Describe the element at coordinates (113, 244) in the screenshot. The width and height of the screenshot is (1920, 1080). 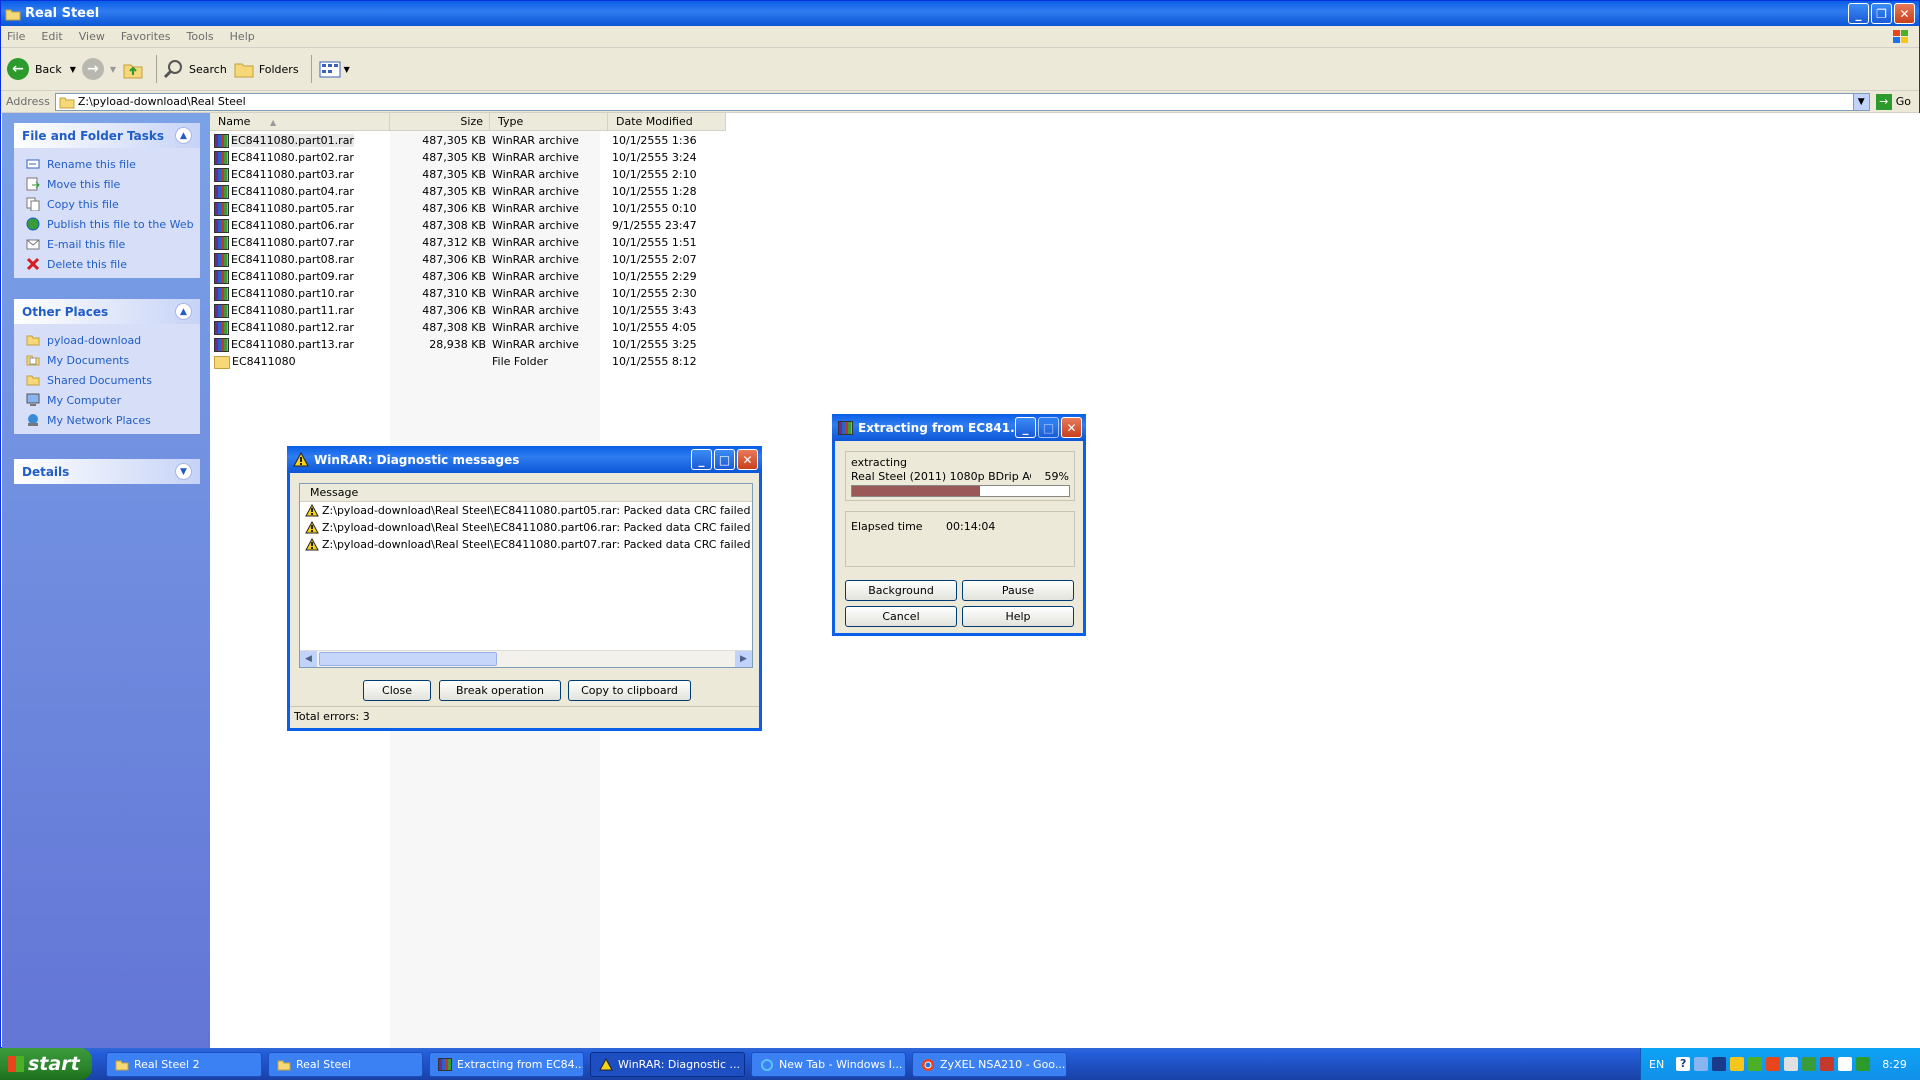
I see `email-file-link: E-mail this file` at that location.